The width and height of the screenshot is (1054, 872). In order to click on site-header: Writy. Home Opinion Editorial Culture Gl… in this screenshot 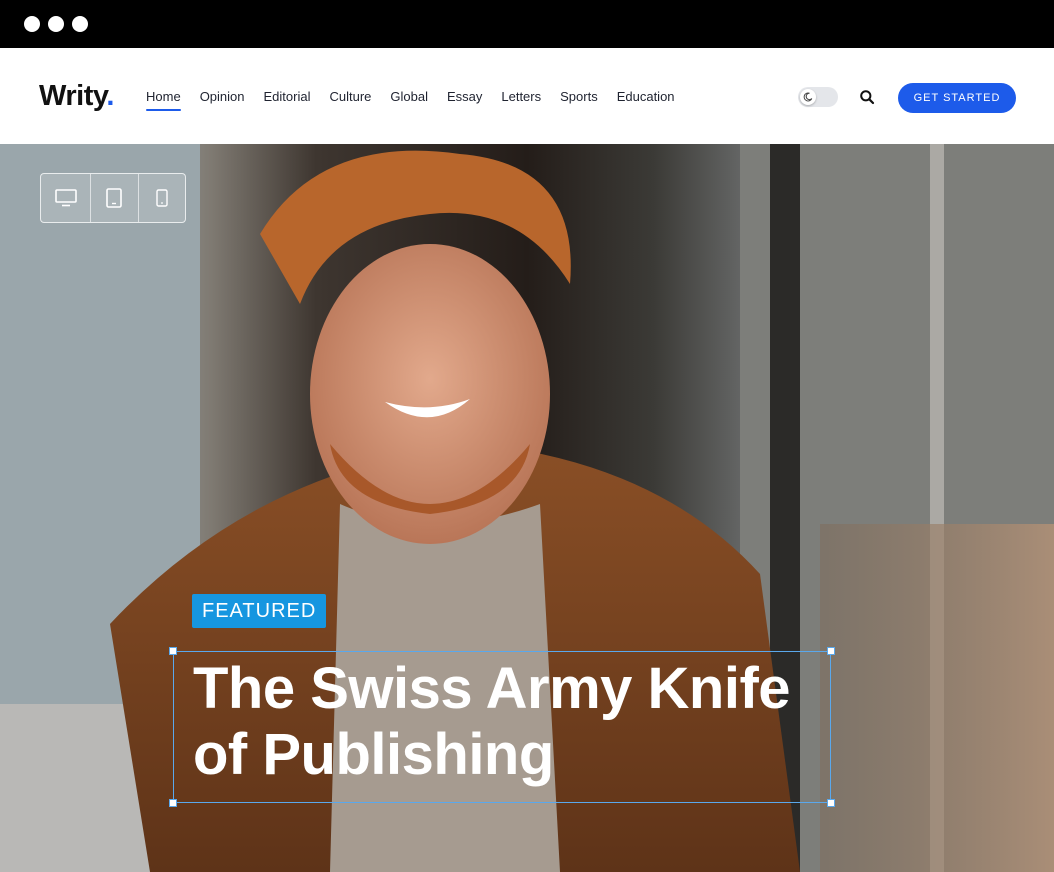, I will do `click(527, 96)`.